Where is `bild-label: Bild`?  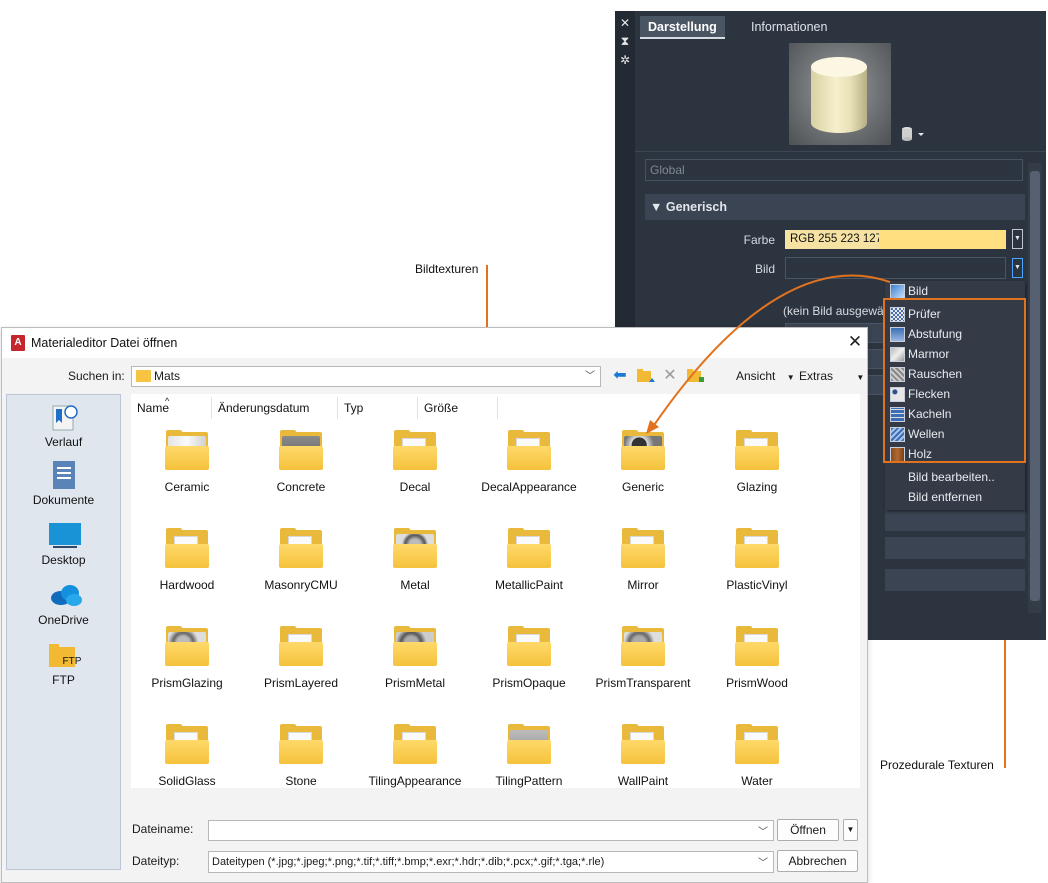 bild-label: Bild is located at coordinates (764, 269).